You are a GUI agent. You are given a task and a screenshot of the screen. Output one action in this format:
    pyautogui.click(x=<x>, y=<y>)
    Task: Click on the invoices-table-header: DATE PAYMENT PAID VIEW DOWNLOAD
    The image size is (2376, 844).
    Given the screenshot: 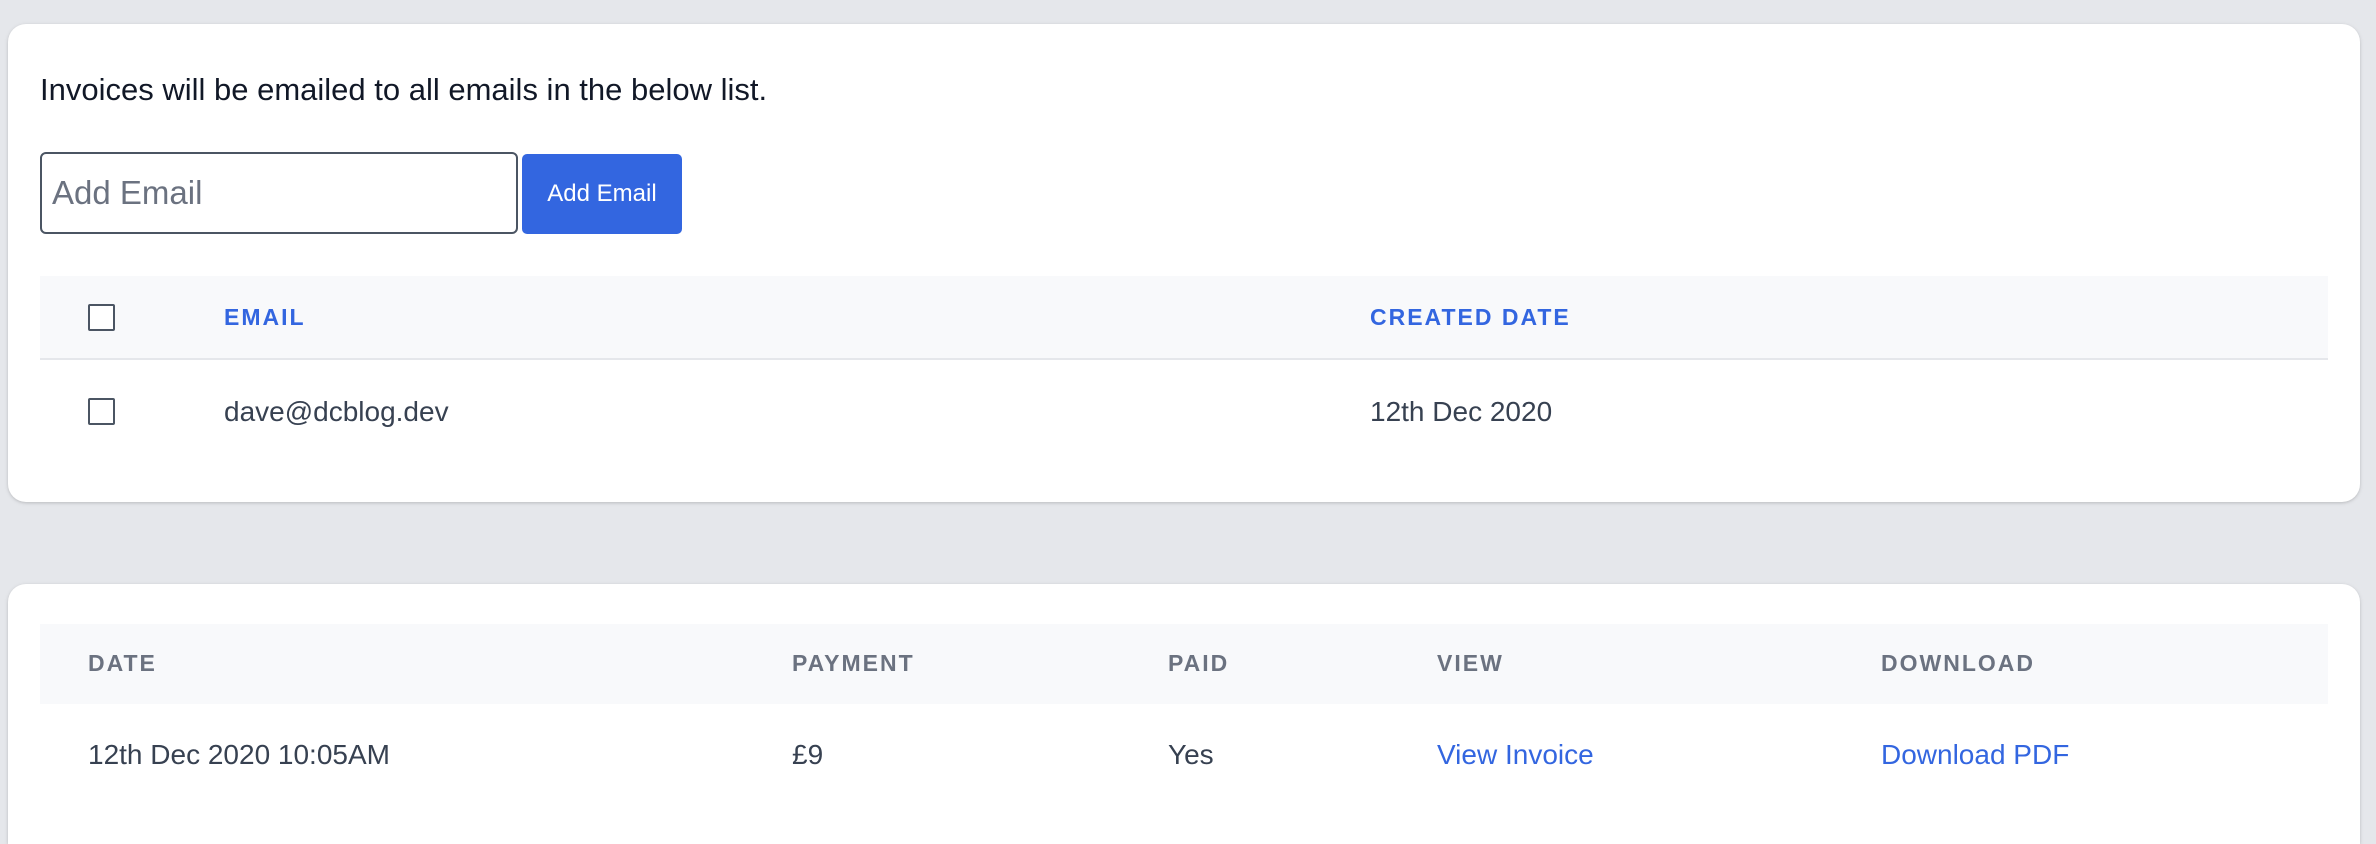 What is the action you would take?
    pyautogui.click(x=1184, y=664)
    